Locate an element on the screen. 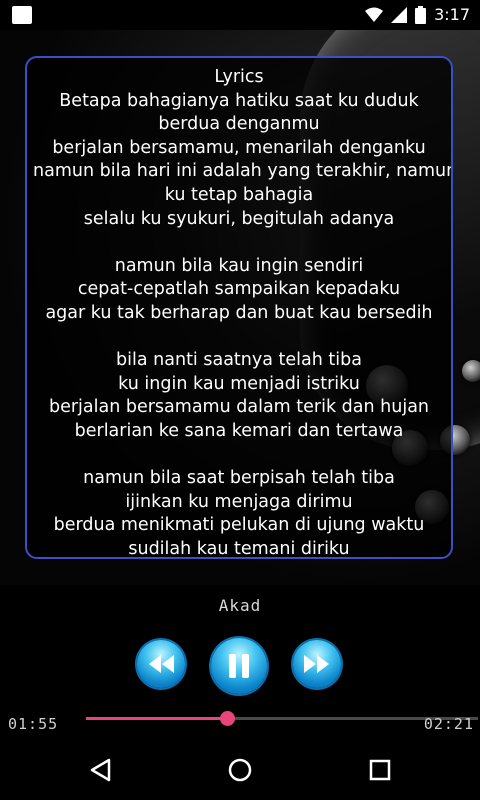 Image resolution: width=480 pixels, height=800 pixels. home-button is located at coordinates (240, 770).